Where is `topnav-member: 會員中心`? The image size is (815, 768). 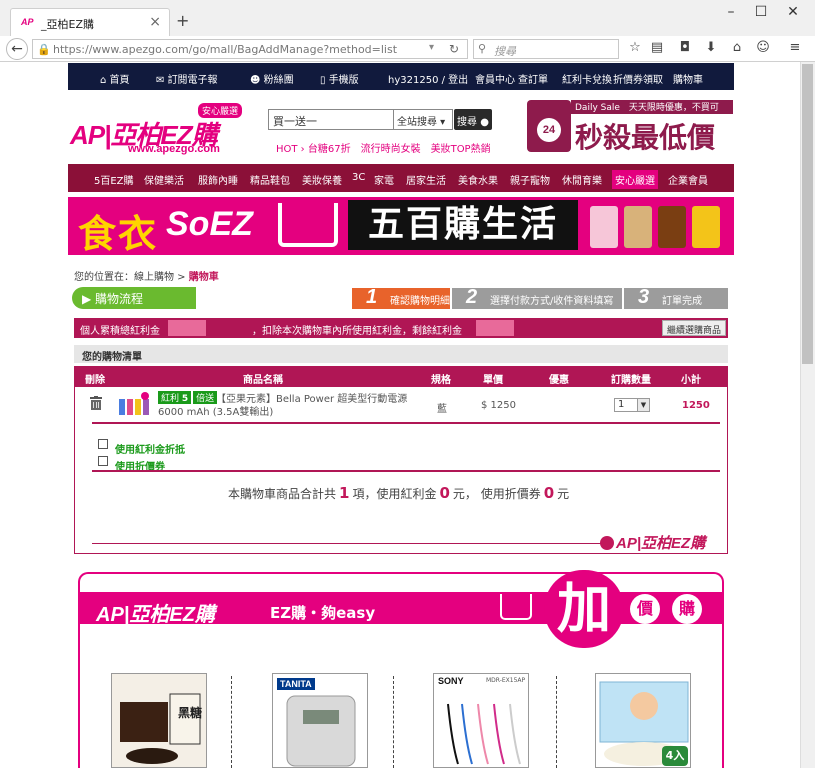
topnav-member: 會員中心 is located at coordinates (495, 78).